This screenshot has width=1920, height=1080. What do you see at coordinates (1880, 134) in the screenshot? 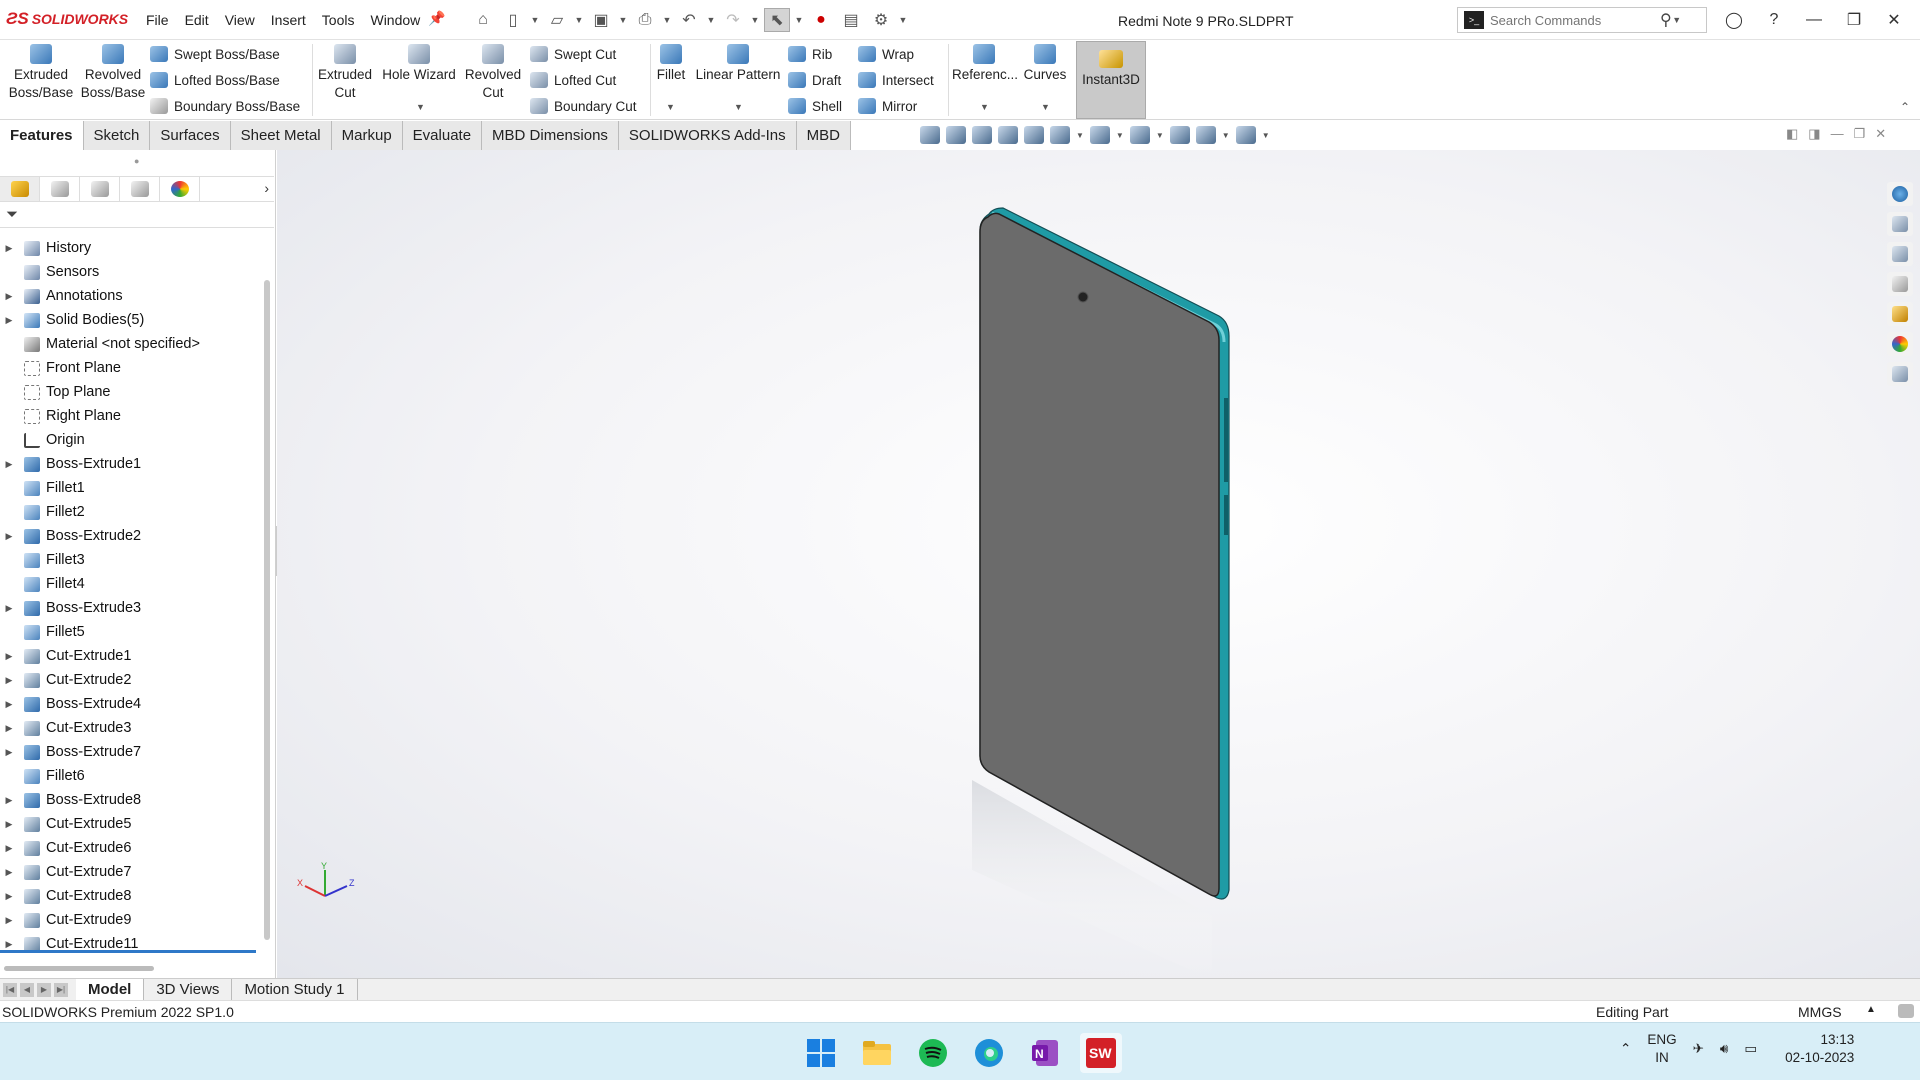
I see `doc-close-icon: ✕` at bounding box center [1880, 134].